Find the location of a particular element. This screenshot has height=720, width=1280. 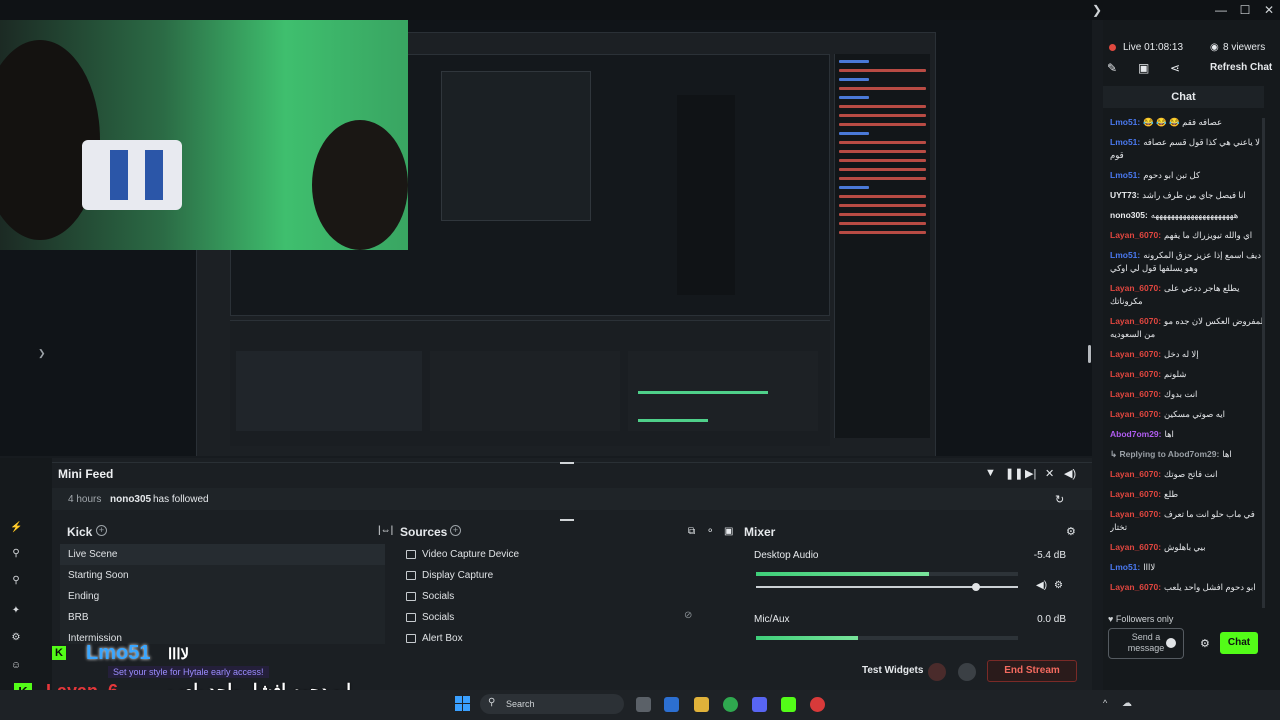

skip-icon: ▶| is located at coordinates (1030, 473).